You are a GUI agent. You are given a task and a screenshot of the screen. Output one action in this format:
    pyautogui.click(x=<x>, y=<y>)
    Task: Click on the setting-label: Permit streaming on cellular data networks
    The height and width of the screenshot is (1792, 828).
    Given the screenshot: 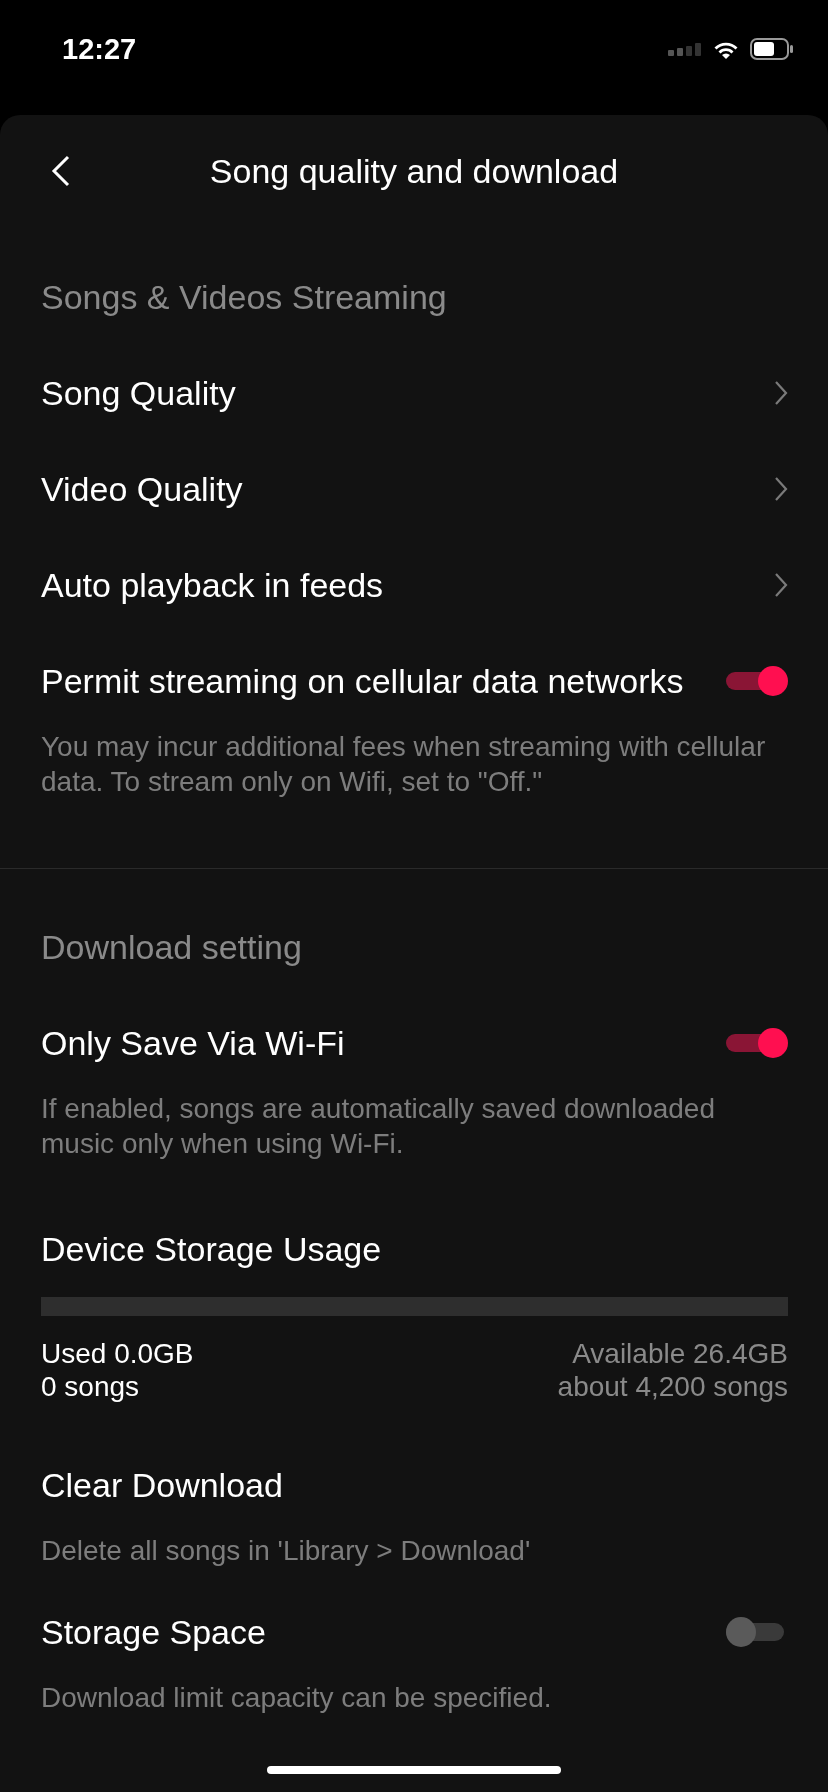 What is the action you would take?
    pyautogui.click(x=362, y=681)
    